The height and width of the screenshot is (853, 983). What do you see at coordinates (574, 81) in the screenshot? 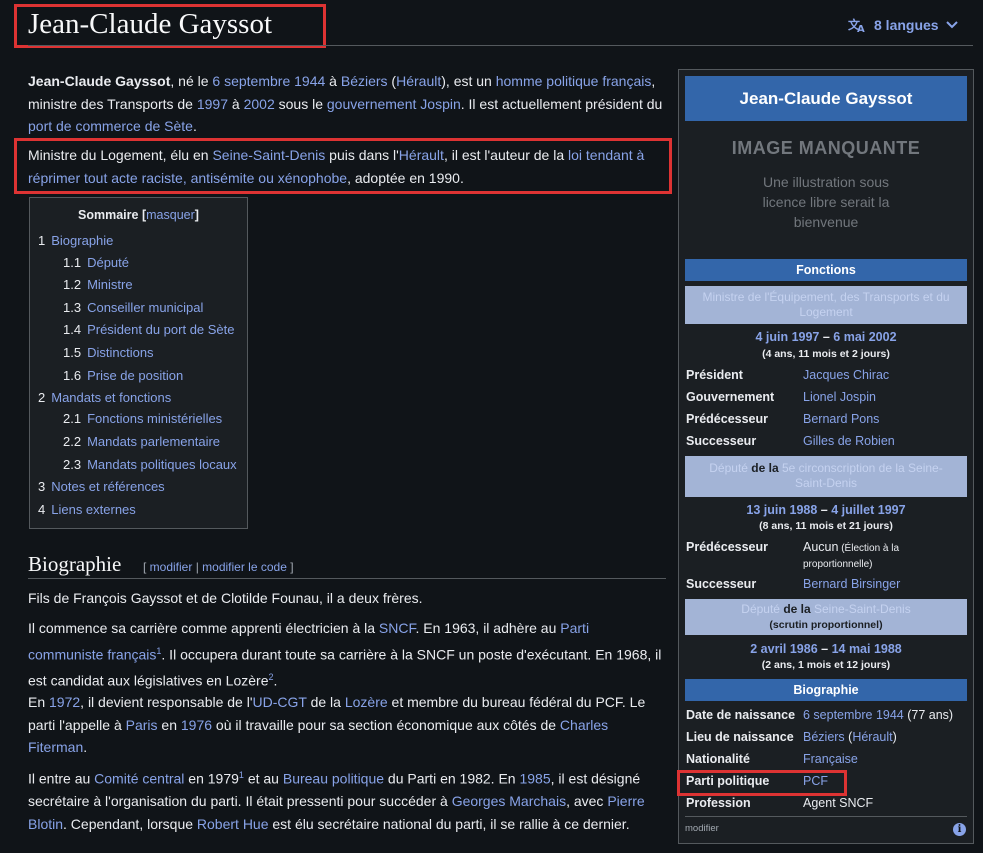
I see `link-homme-politique: homme politique français` at bounding box center [574, 81].